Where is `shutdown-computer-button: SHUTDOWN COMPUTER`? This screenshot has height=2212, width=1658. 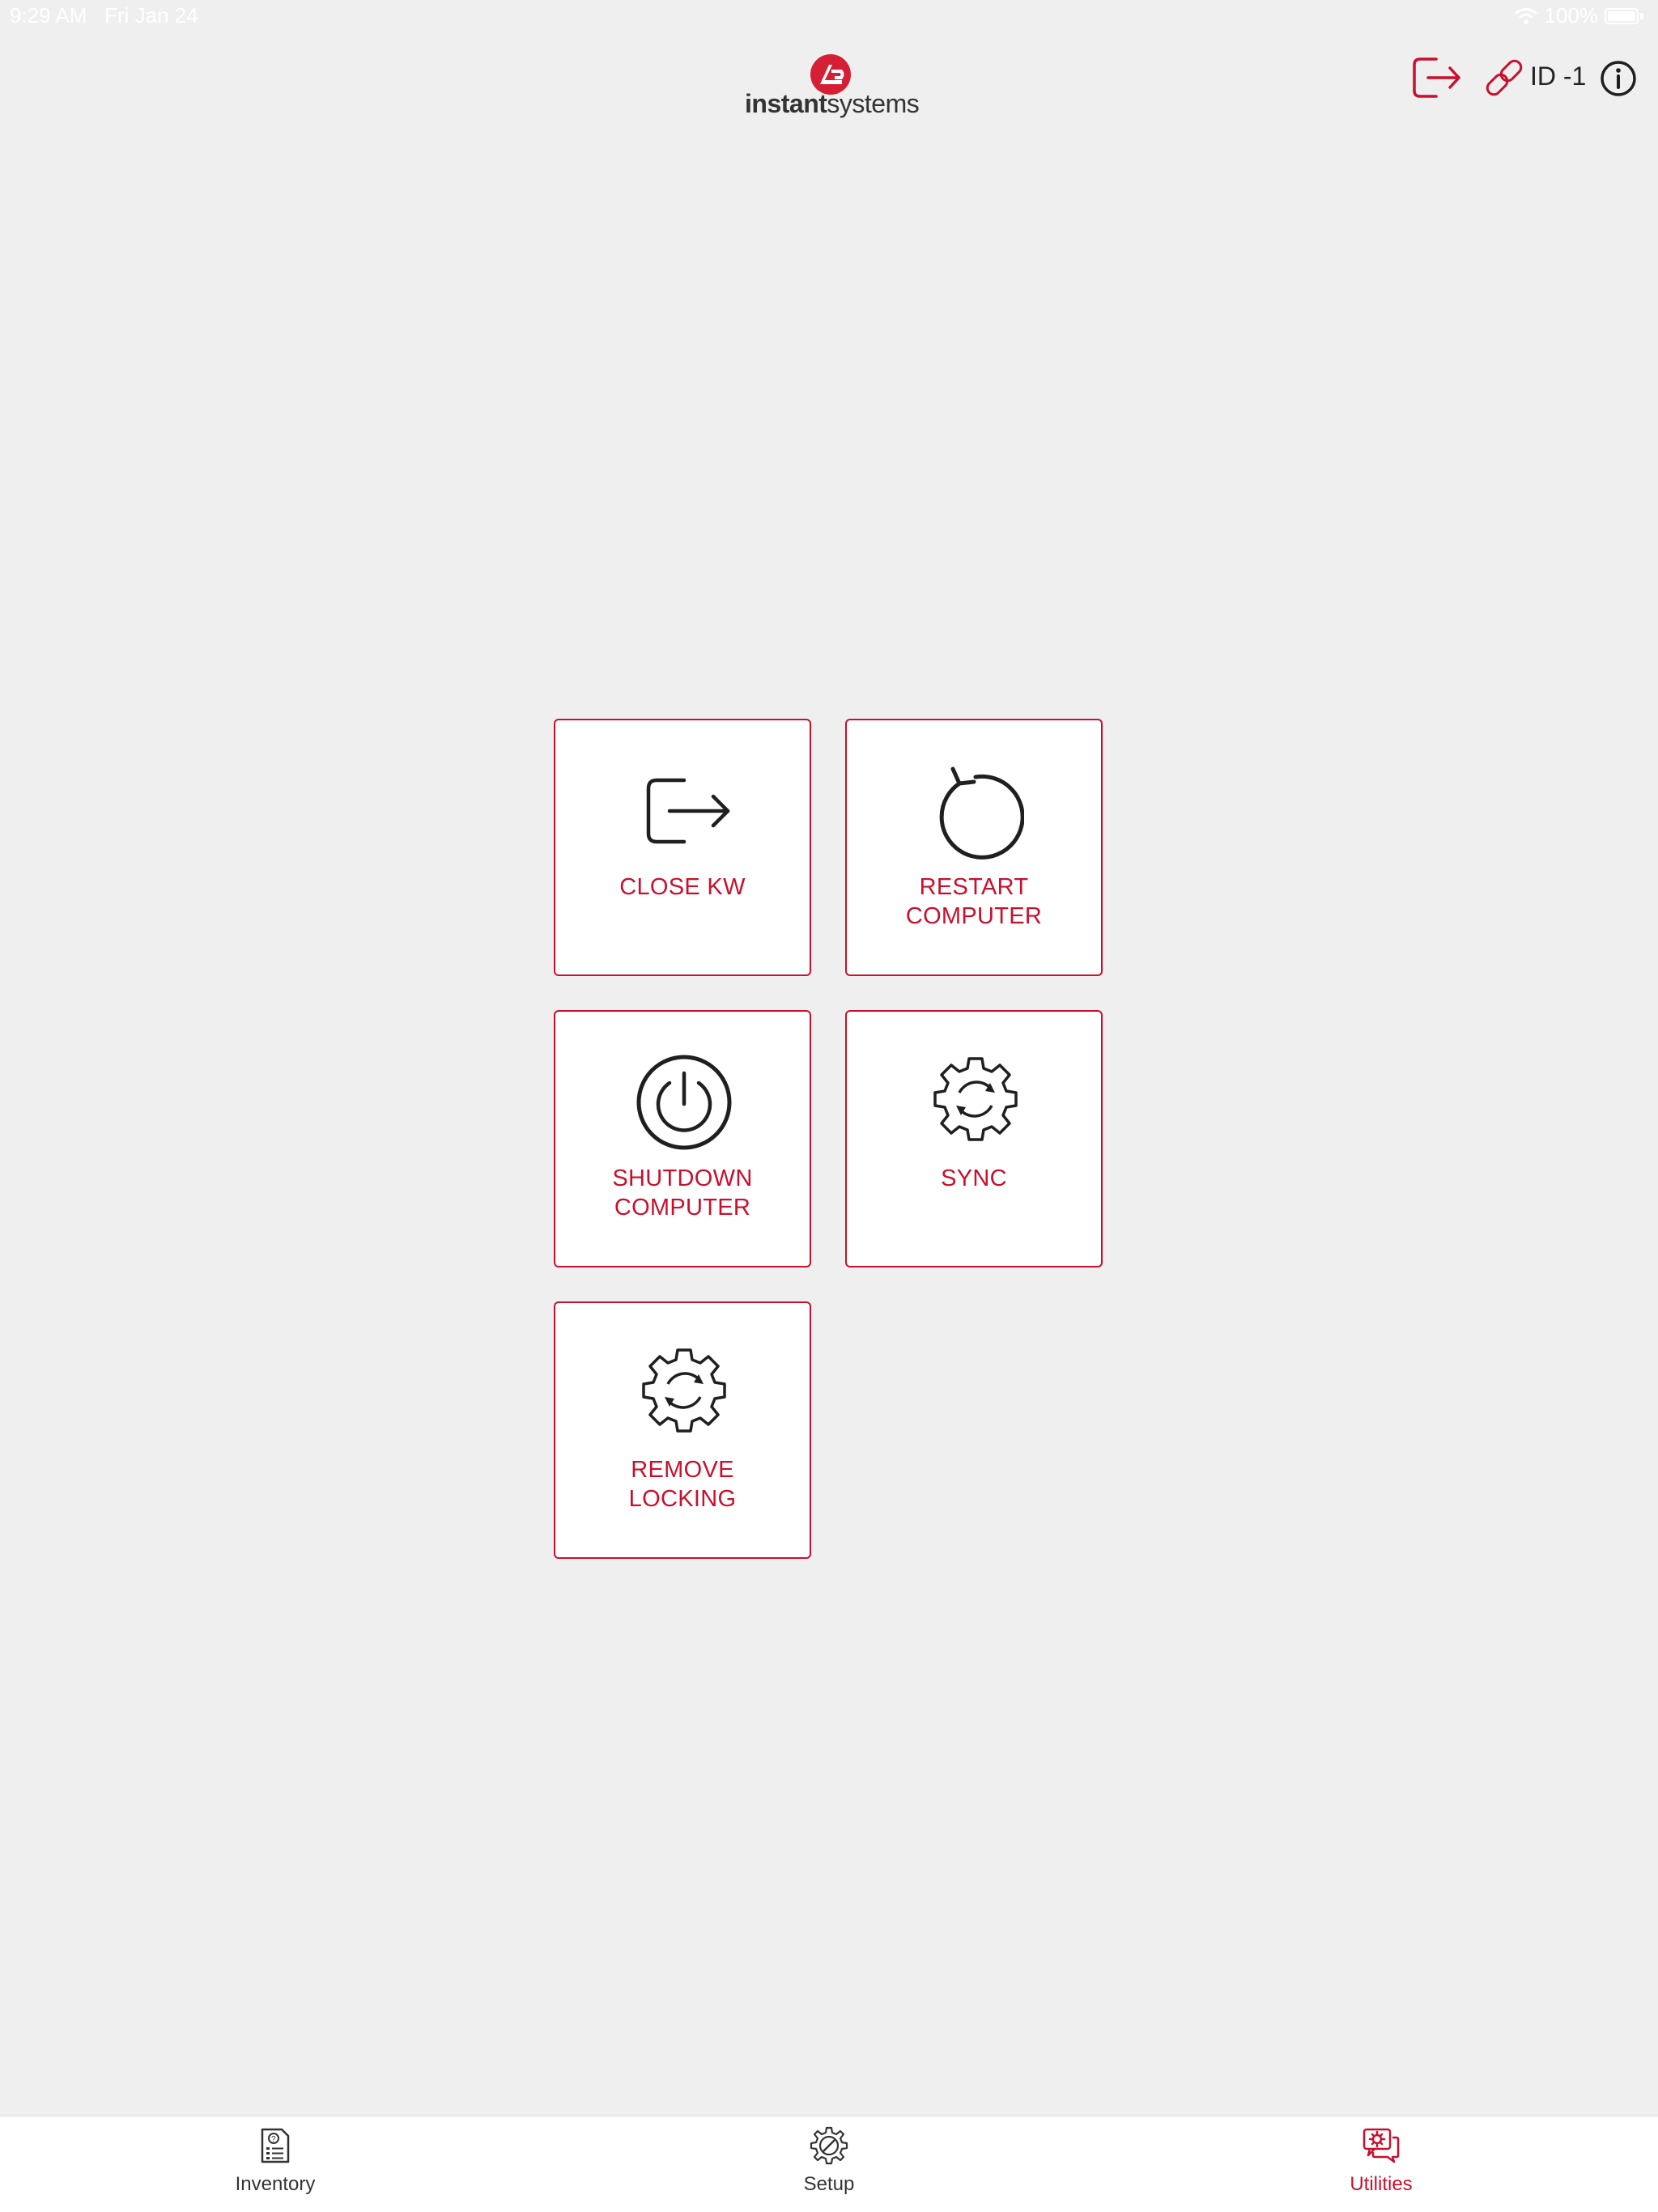 shutdown-computer-button: SHUTDOWN COMPUTER is located at coordinates (682, 1138).